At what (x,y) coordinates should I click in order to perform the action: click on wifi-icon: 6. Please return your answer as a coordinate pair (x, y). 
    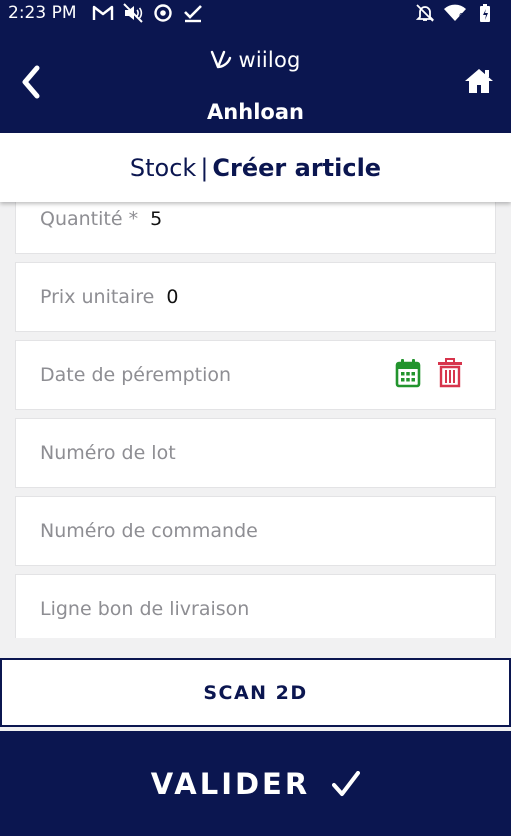
    Looking at the image, I should click on (455, 13).